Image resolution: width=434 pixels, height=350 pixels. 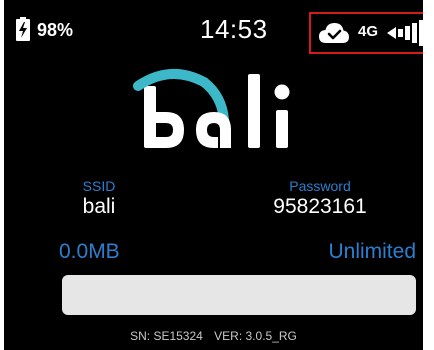 What do you see at coordinates (23, 29) in the screenshot?
I see `battery-charging-icon` at bounding box center [23, 29].